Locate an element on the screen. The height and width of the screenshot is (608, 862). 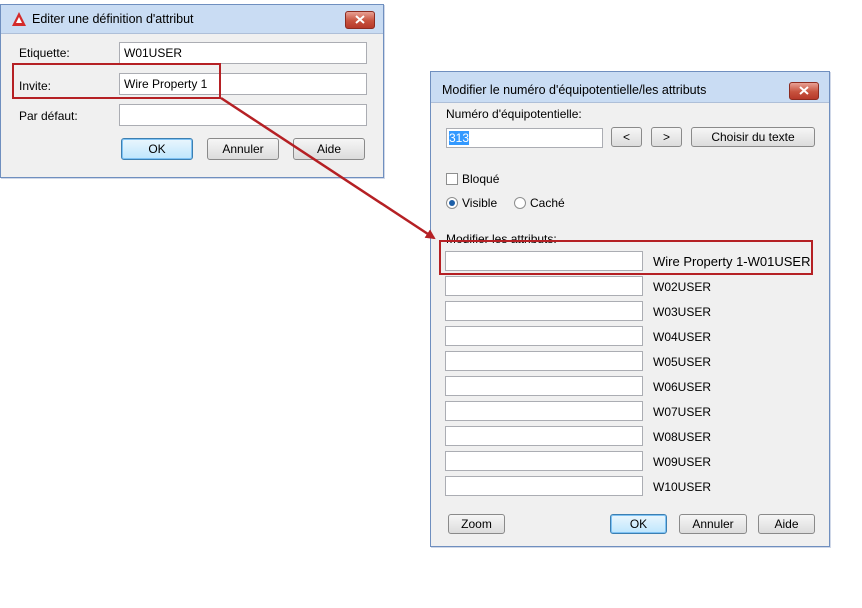
attribute-label: W04USER is located at coordinates (682, 337).